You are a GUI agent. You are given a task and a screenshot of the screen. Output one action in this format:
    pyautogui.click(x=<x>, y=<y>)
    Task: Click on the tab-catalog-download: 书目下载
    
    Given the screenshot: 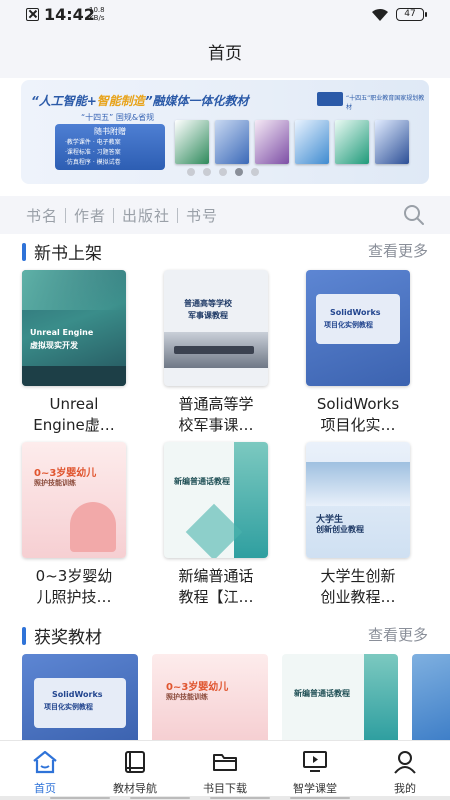 What is the action you would take?
    pyautogui.click(x=225, y=769)
    